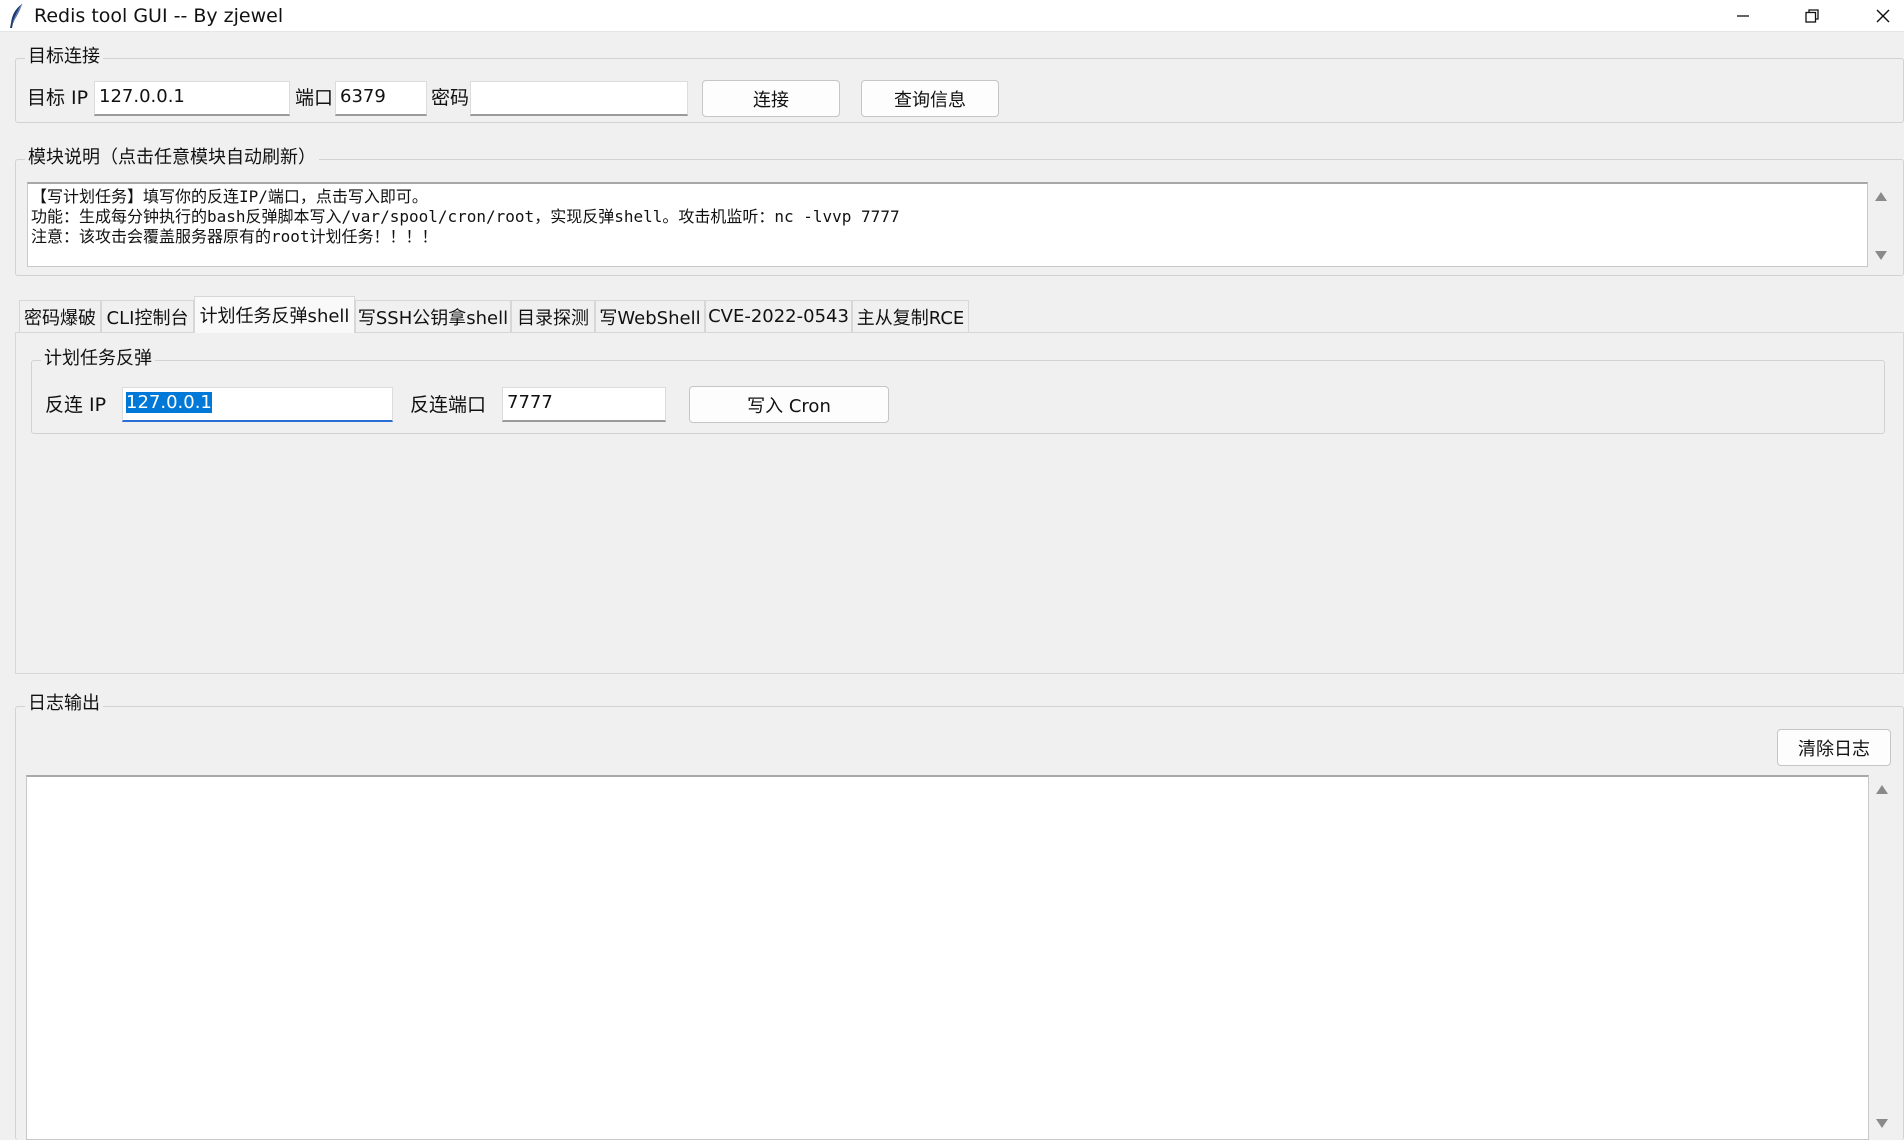  I want to click on log-scroll-up-icon, so click(1882, 789).